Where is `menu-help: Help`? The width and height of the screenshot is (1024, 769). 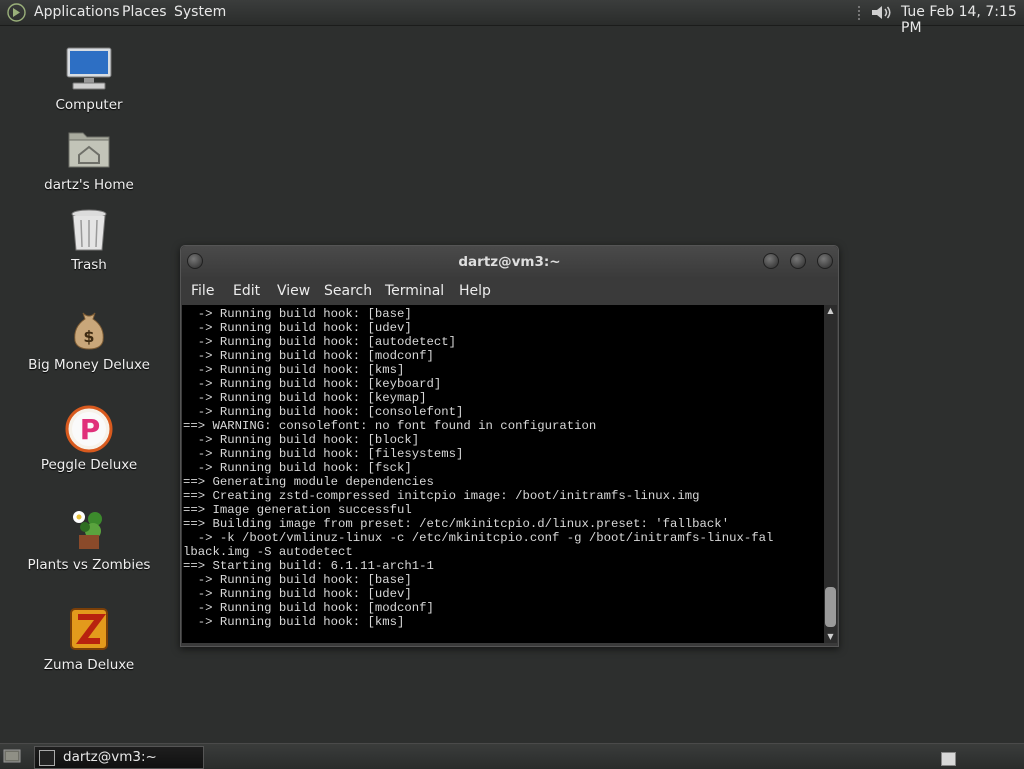 menu-help: Help is located at coordinates (475, 291).